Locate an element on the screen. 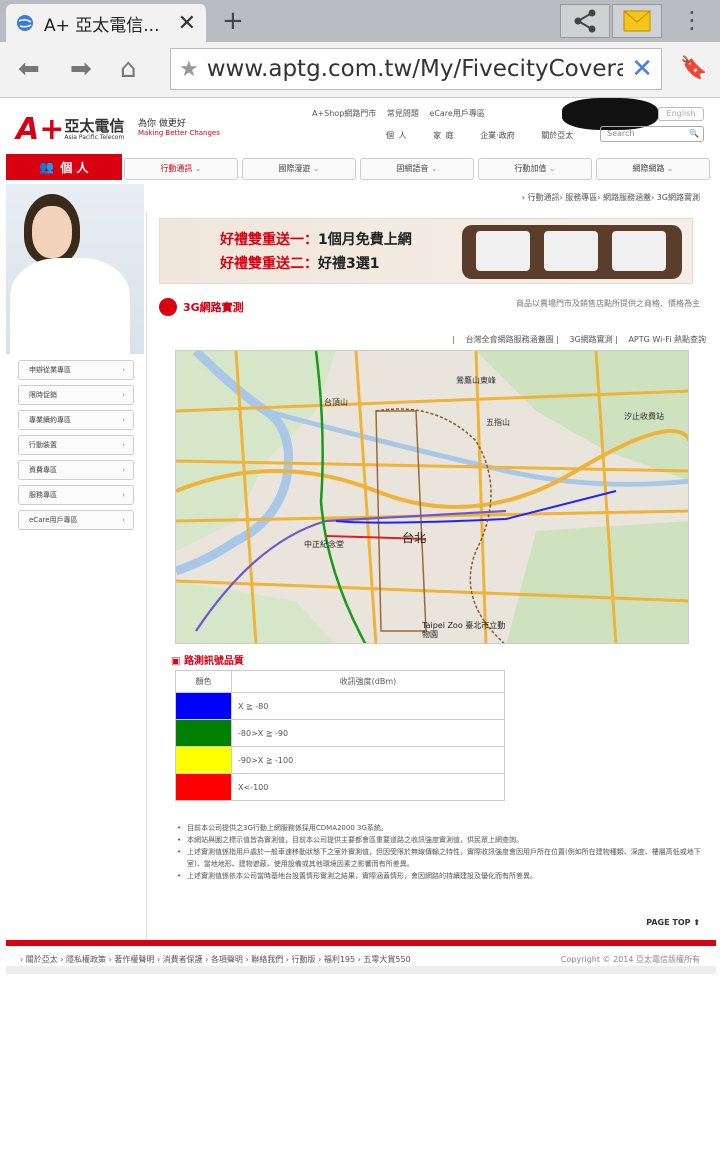 Image resolution: width=720 pixels, height=1152 pixels. table-row: -80>X ≧ -90 is located at coordinates (340, 733).